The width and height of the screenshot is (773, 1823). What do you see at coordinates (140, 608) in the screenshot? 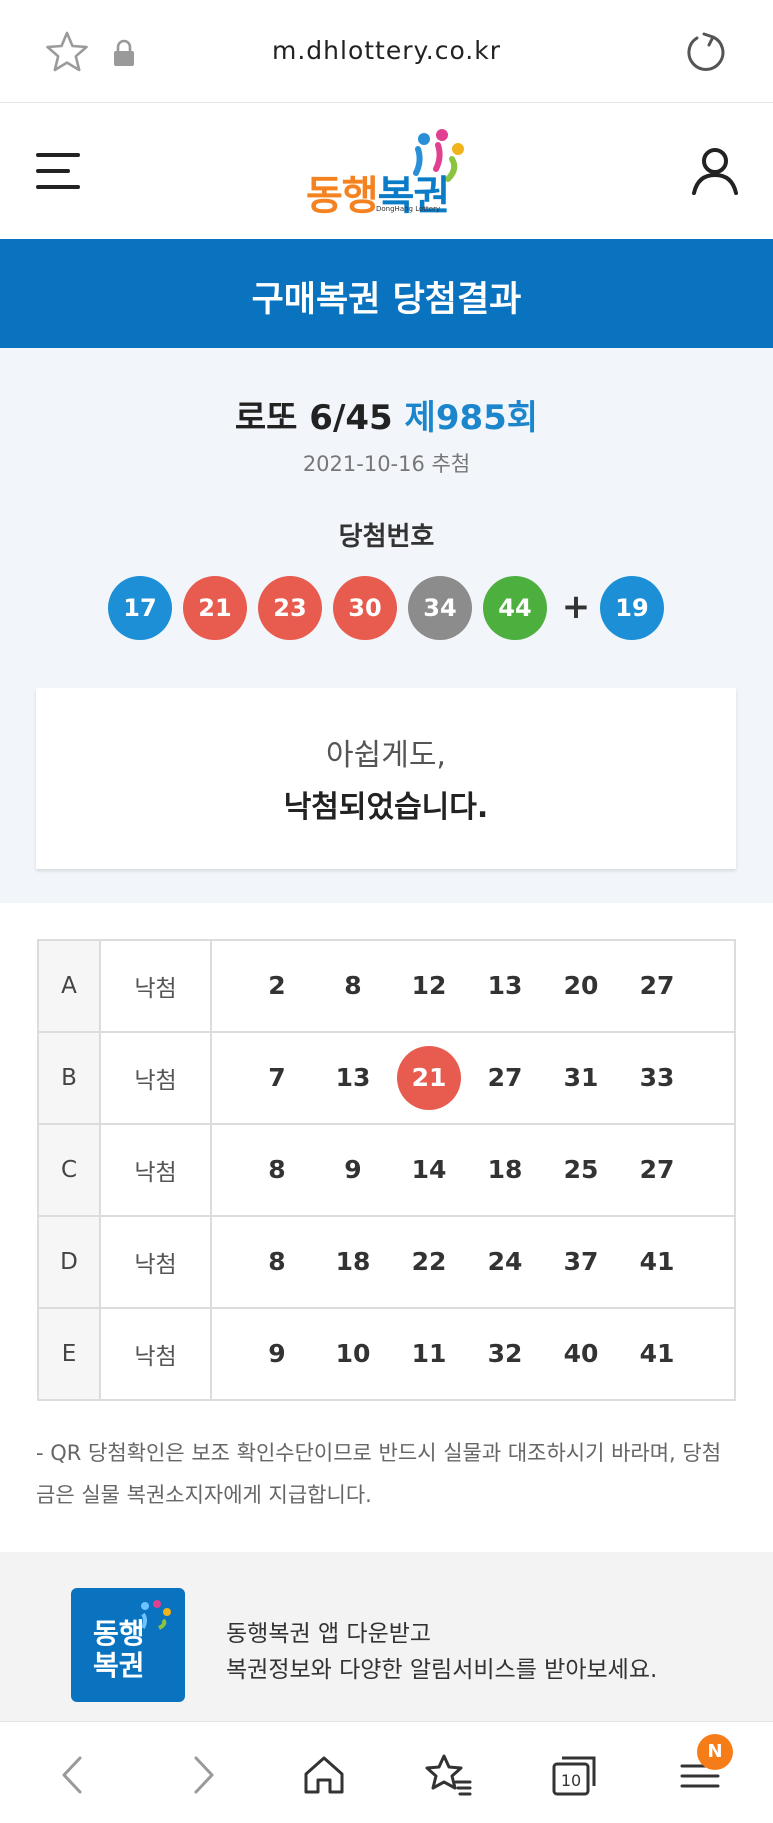
I see `winning-ball: 17` at bounding box center [140, 608].